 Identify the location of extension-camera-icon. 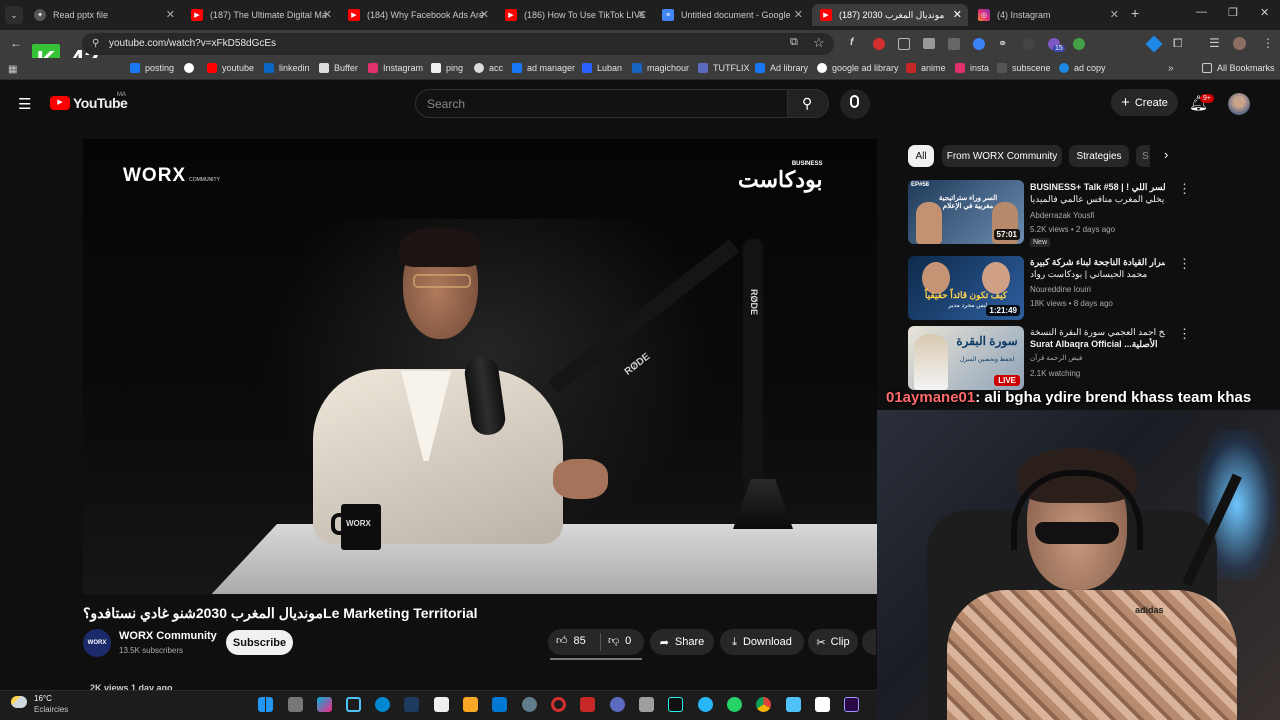
(929, 43).